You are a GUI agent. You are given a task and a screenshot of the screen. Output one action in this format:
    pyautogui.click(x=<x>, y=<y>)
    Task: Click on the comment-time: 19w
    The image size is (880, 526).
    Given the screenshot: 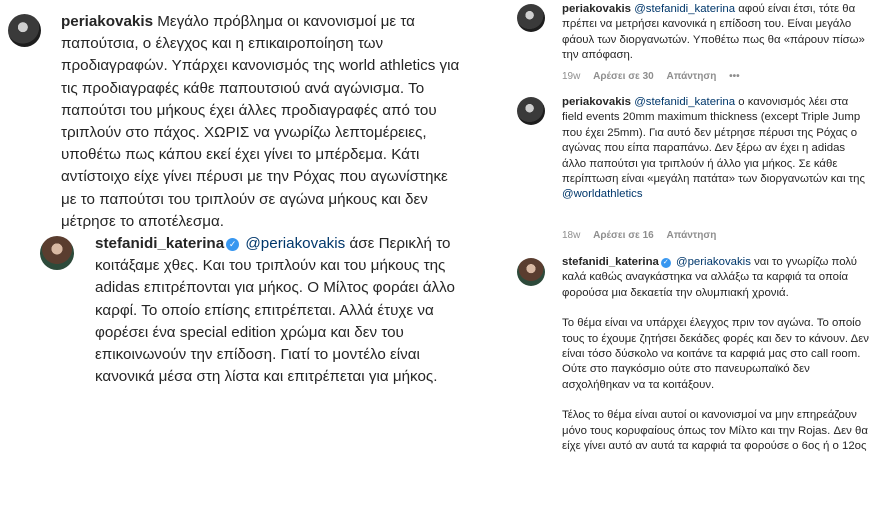 What is the action you would take?
    pyautogui.click(x=571, y=76)
    